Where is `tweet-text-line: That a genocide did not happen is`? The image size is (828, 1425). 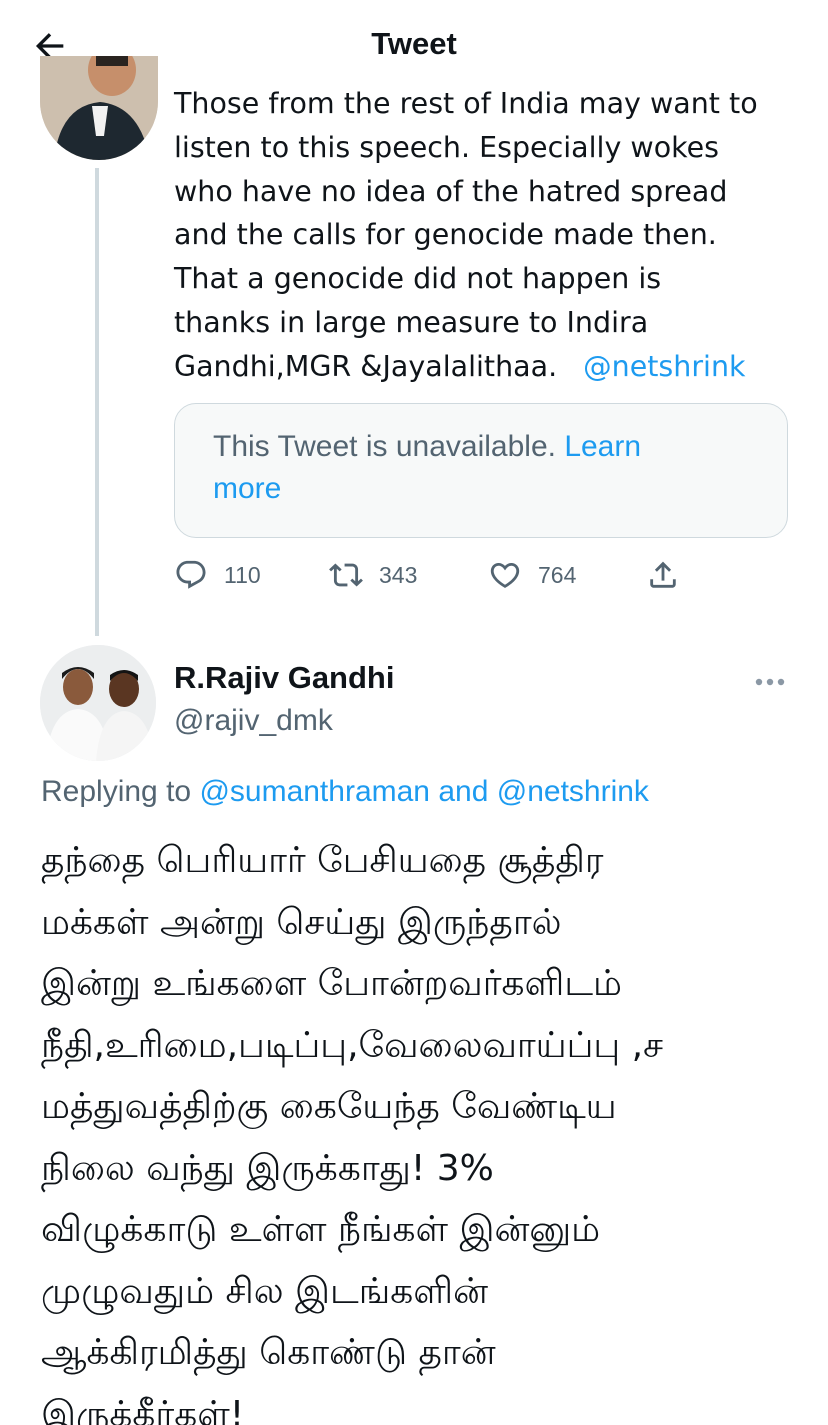
tweet-text-line: That a genocide did not happen is is located at coordinates (418, 279).